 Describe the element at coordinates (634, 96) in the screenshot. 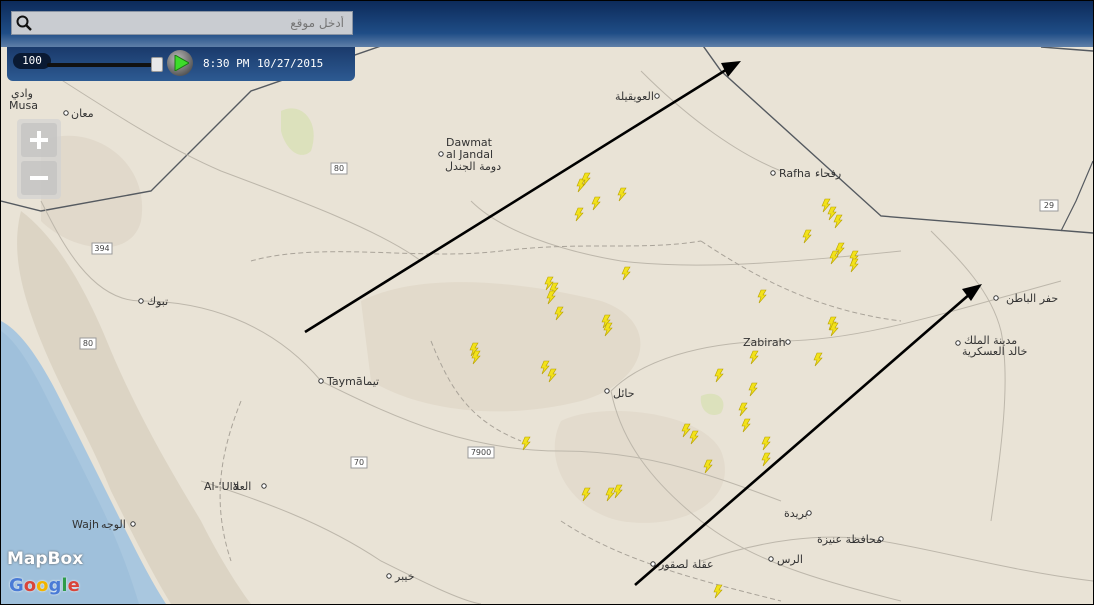

I see `place-label: العويقيلة` at that location.